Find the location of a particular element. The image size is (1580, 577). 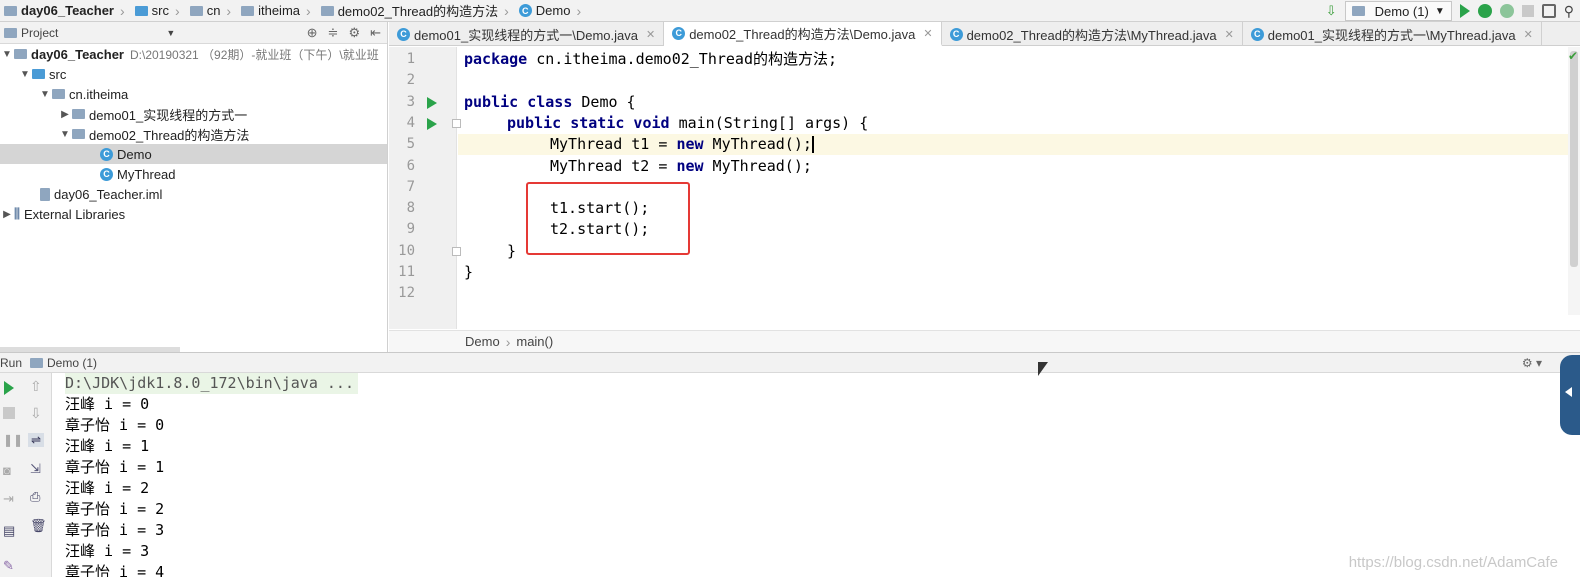

library-icon: ⫼ is located at coordinates (17, 213).